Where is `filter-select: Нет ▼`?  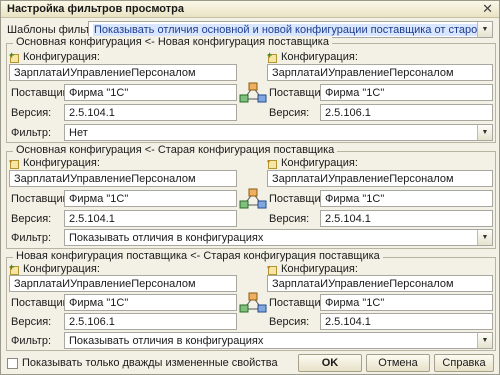
filter-select: Нет ▼ is located at coordinates (278, 132).